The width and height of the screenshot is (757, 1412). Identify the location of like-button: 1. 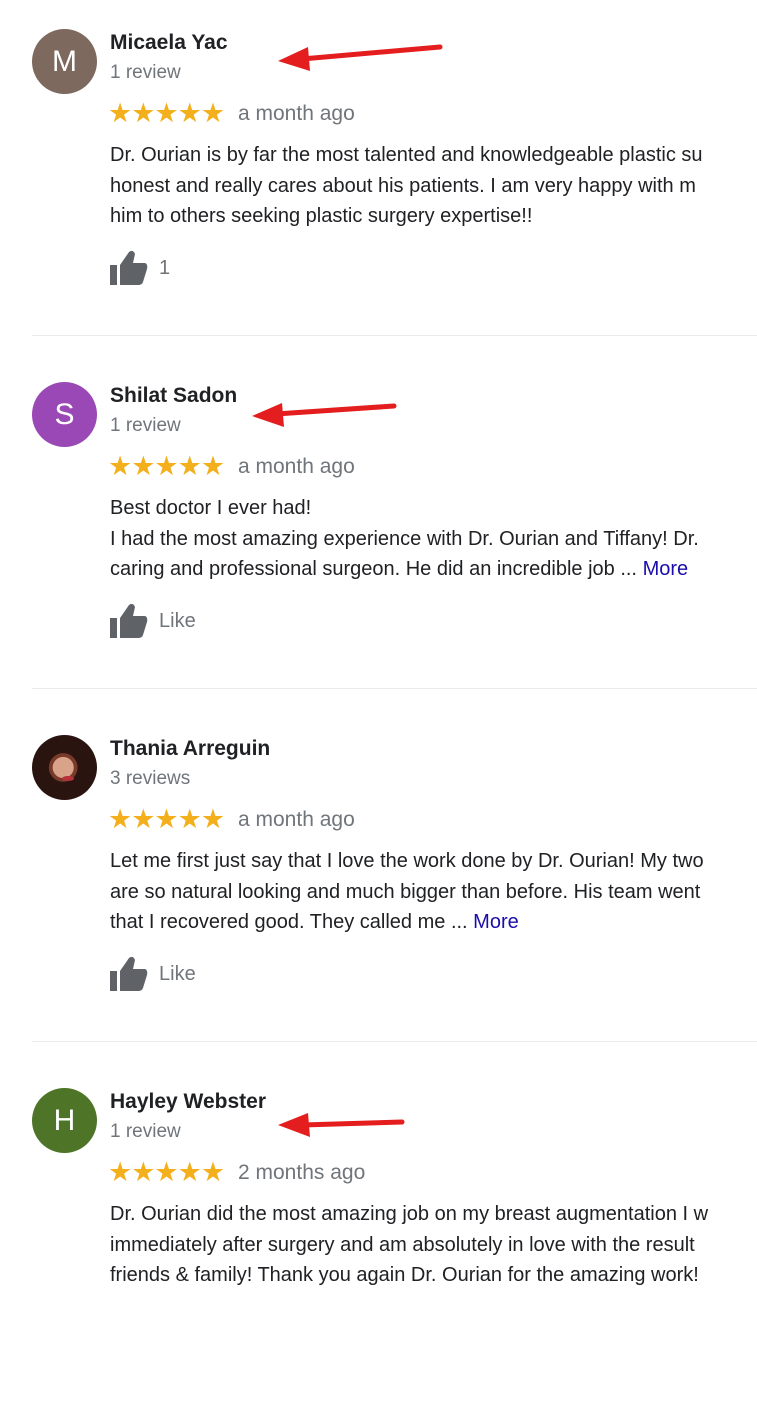
(140, 268).